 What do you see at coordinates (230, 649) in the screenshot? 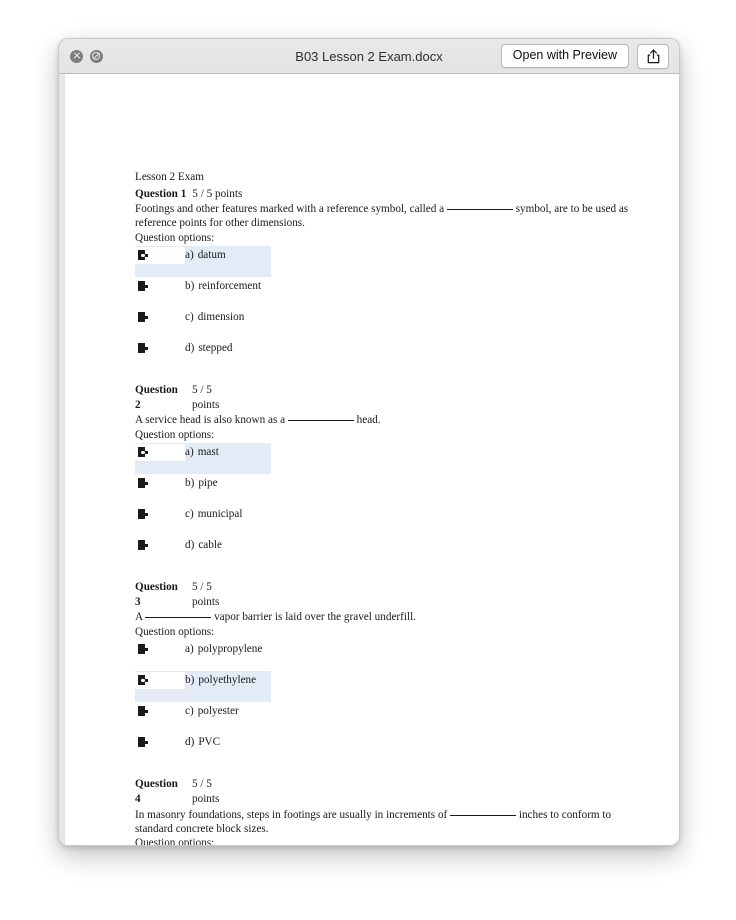
I see `option-text: polypropylene` at bounding box center [230, 649].